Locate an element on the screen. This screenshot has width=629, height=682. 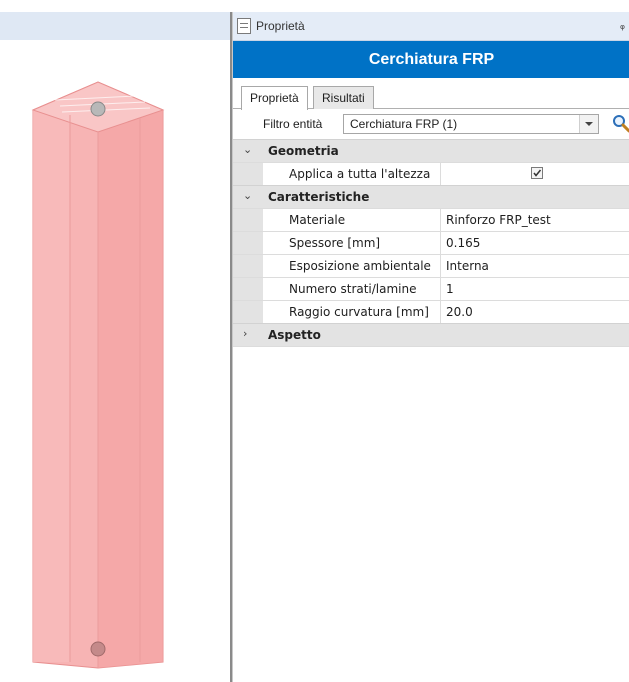
property-name: Numero strati/lamine is located at coordinates (352, 289).